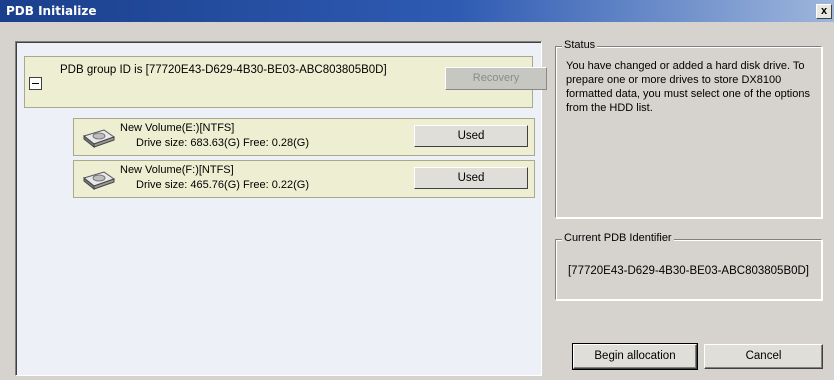  What do you see at coordinates (580, 45) in the screenshot?
I see `status-legend: Status` at bounding box center [580, 45].